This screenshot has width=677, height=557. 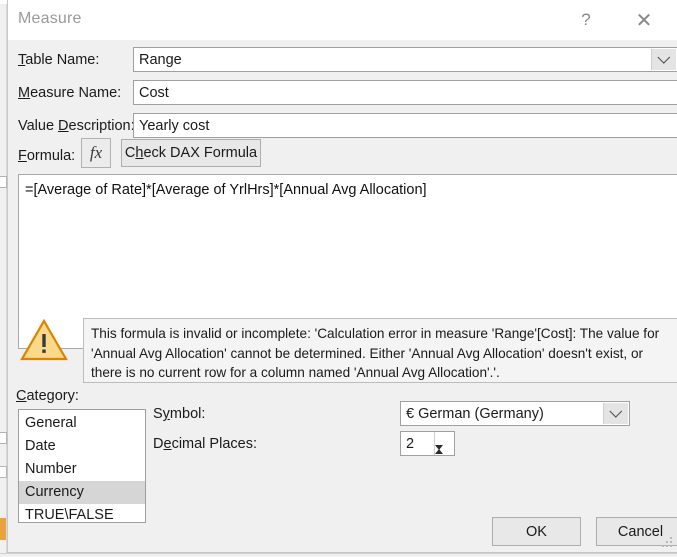 What do you see at coordinates (76, 126) in the screenshot?
I see `value-description-label: Value Description:` at bounding box center [76, 126].